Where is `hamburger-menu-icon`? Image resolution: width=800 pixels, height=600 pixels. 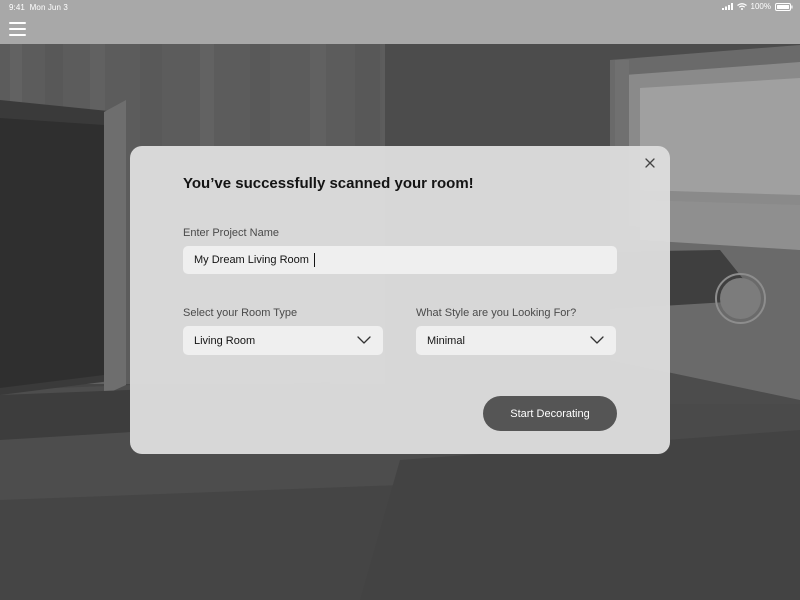 hamburger-menu-icon is located at coordinates (17, 29).